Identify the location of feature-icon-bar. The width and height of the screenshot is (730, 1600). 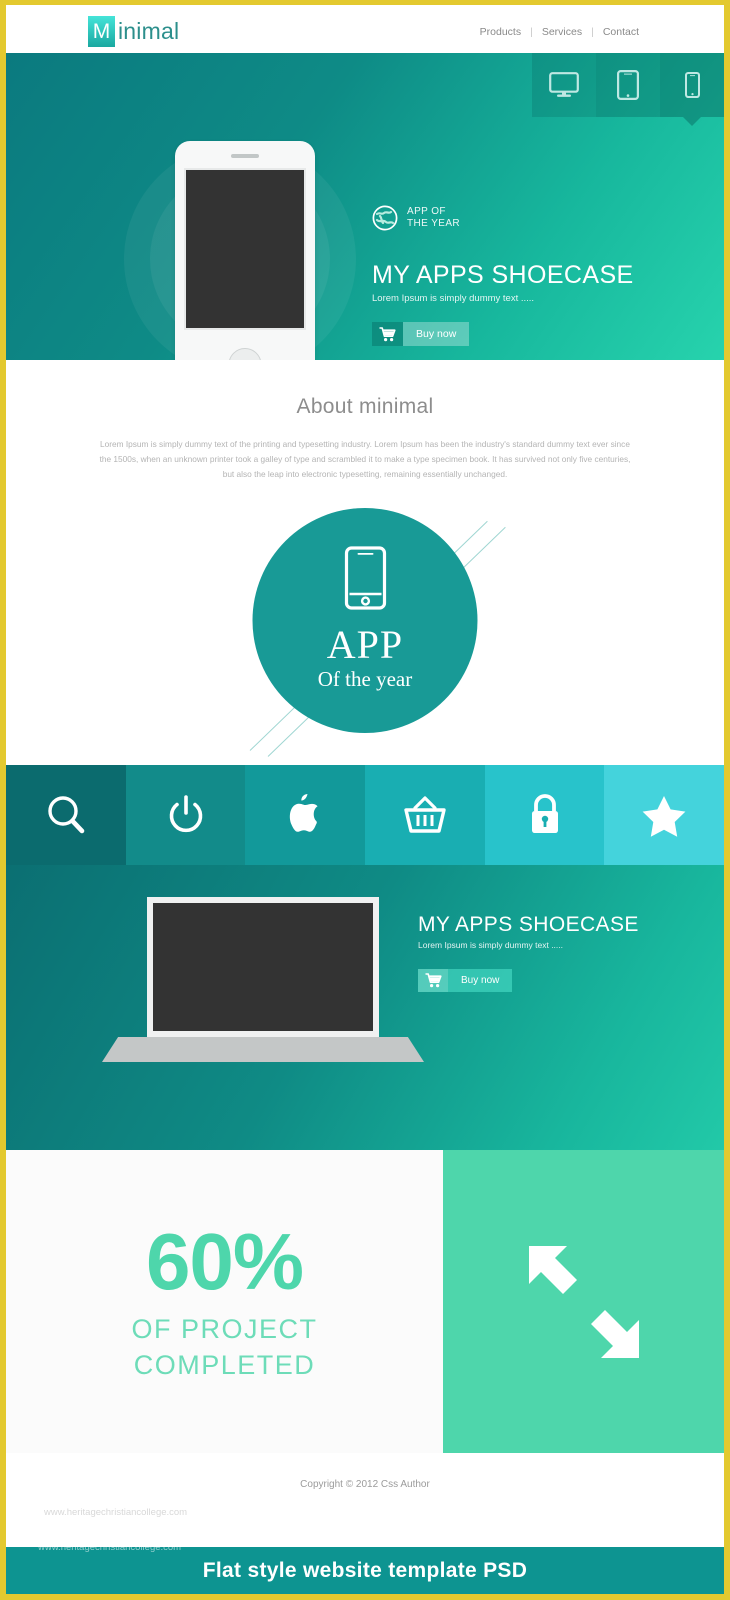
(365, 815).